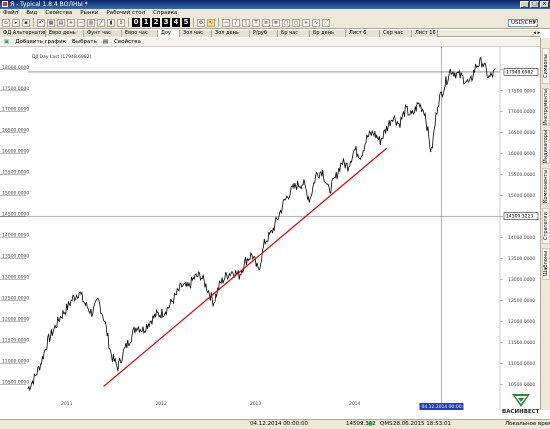 The image size is (550, 429). Describe the element at coordinates (176, 22) in the screenshot. I see `timeframe-4: 4` at that location.